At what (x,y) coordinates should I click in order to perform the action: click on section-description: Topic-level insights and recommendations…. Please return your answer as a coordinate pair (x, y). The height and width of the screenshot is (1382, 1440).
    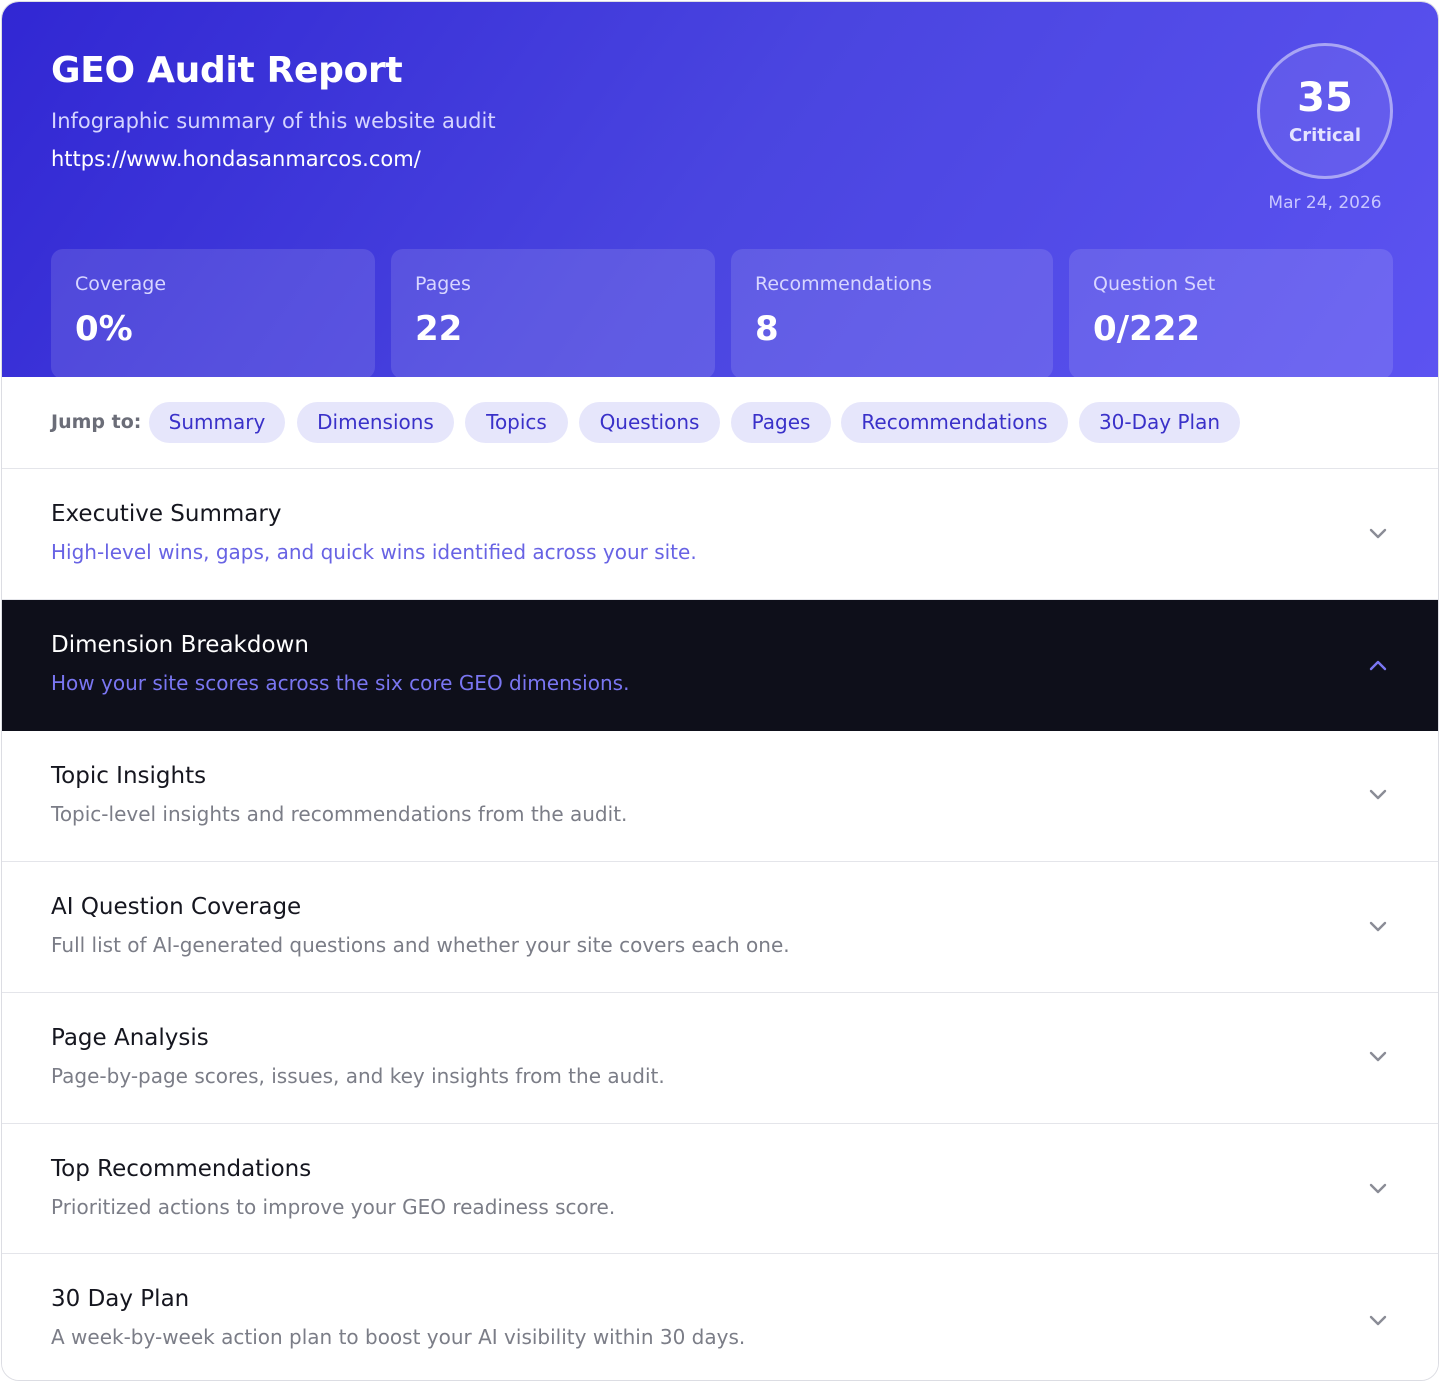
    Looking at the image, I should click on (339, 814).